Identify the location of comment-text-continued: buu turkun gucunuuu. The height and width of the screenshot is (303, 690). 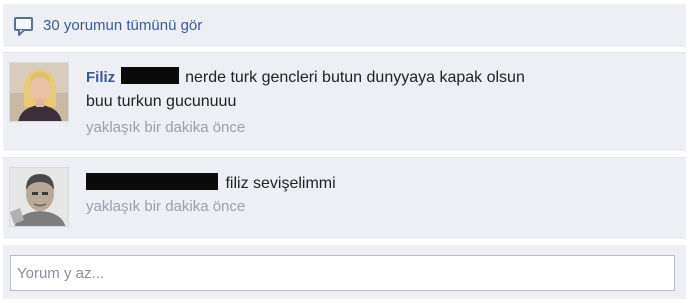
(161, 101).